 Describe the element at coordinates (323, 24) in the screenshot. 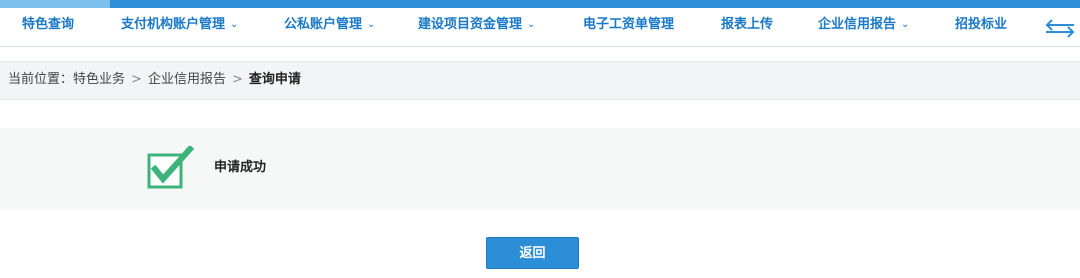

I see `nav-item-label: 公私账户管理` at that location.